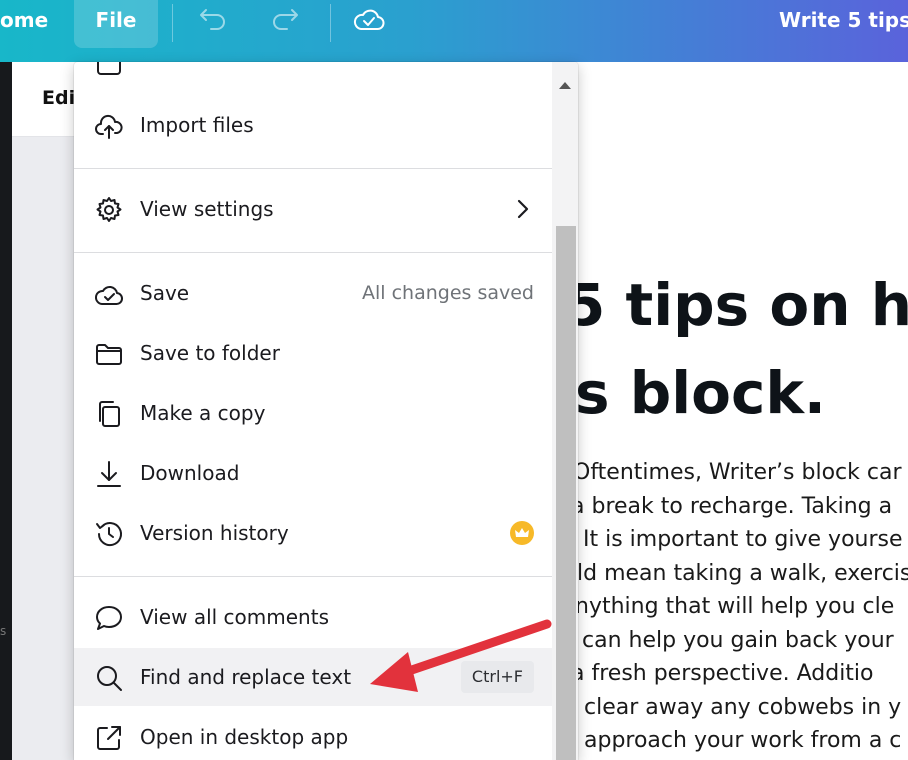 This screenshot has width=908, height=760. What do you see at coordinates (165, 293) in the screenshot?
I see `menu-item-label: Save` at bounding box center [165, 293].